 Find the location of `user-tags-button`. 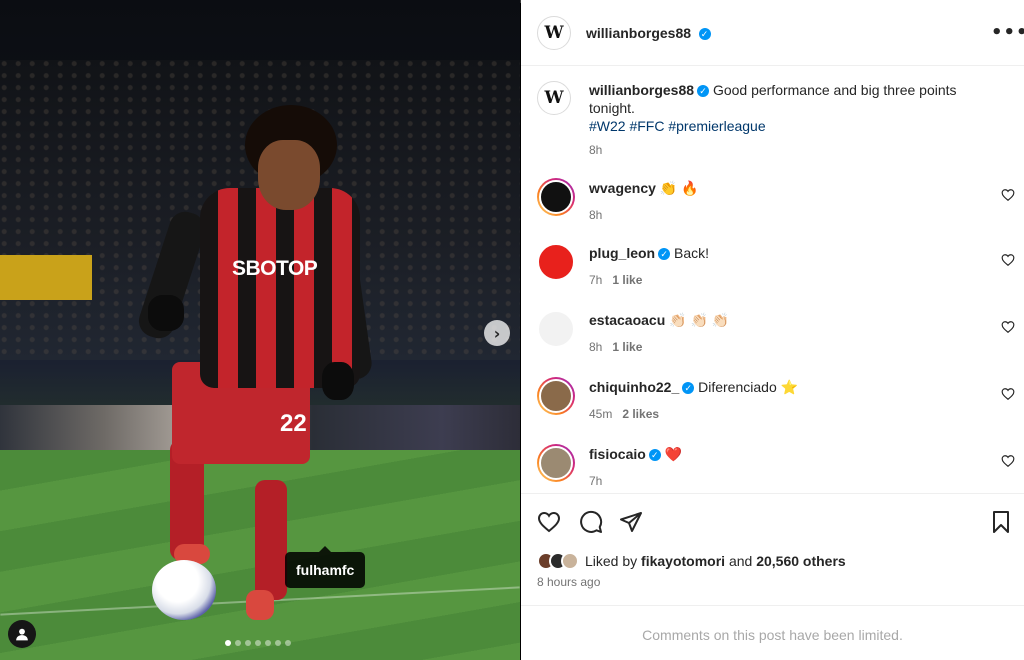

user-tags-button is located at coordinates (22, 634).